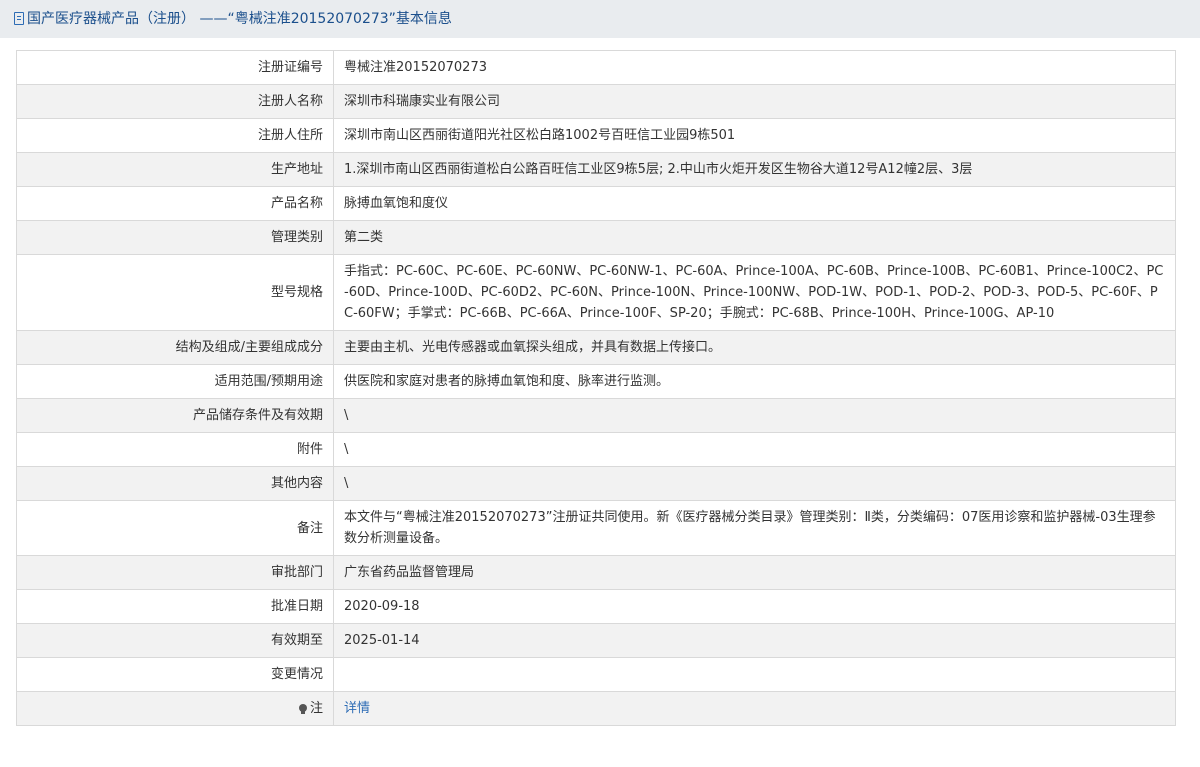 The height and width of the screenshot is (767, 1200). I want to click on row-value, so click(754, 674).